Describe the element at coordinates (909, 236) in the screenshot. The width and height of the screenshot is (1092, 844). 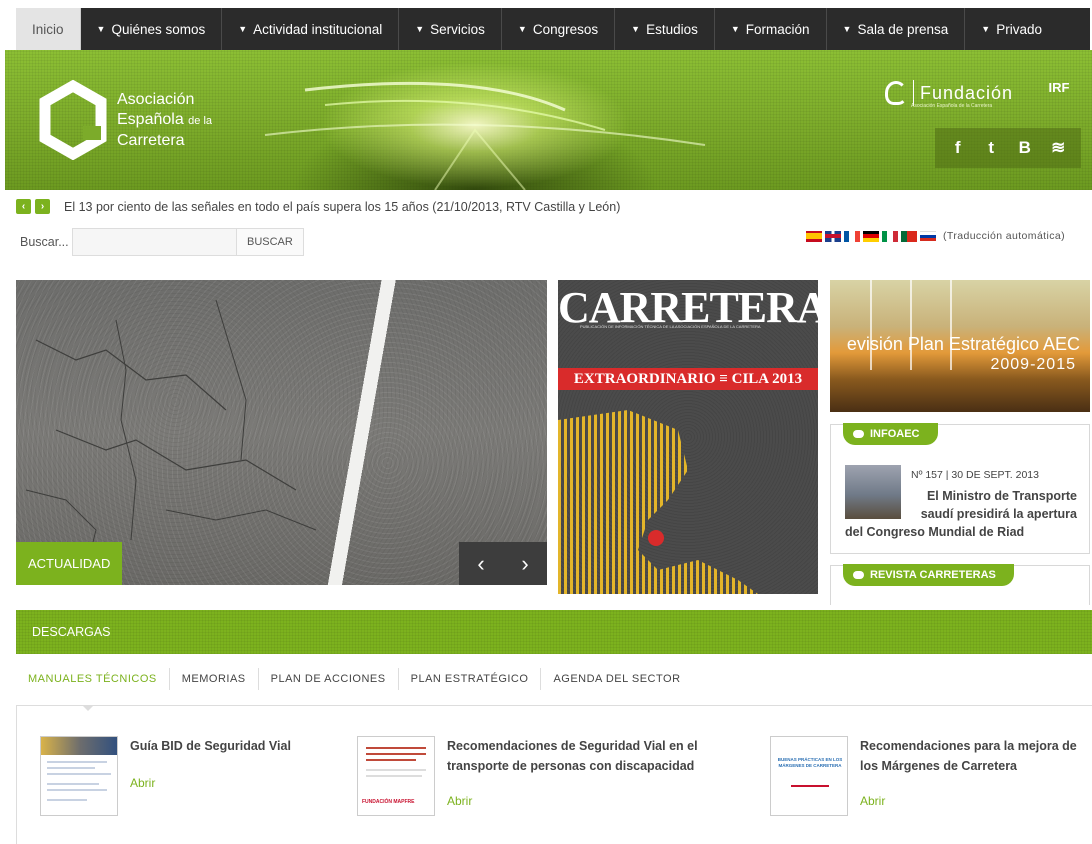
I see `portuguese-flag-icon` at that location.